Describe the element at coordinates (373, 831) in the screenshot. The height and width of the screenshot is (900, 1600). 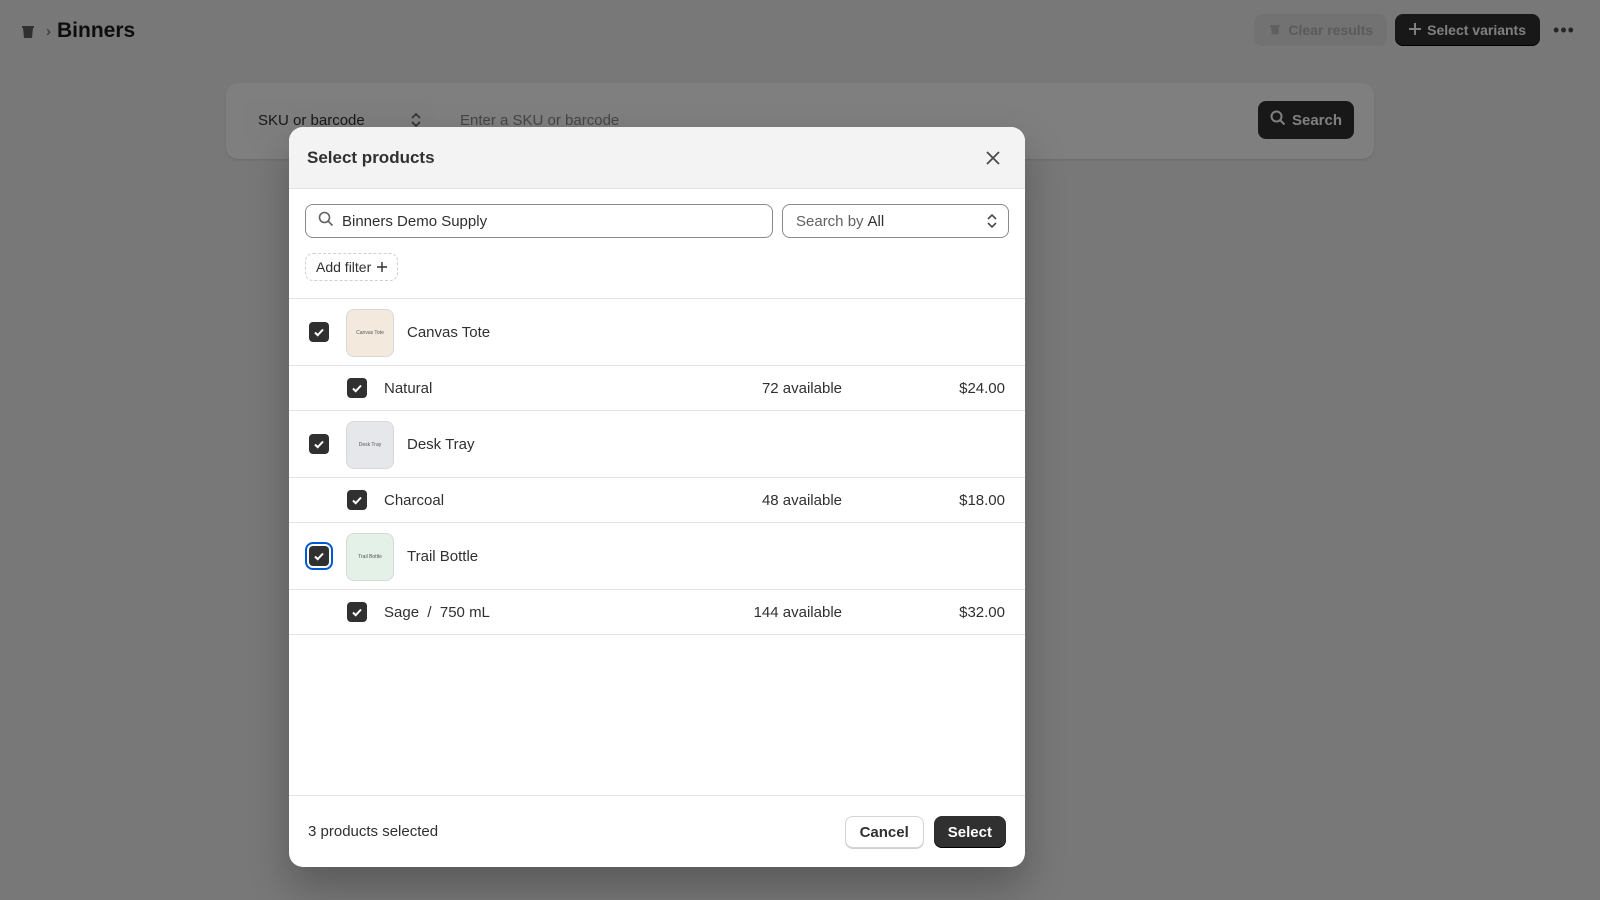
I see `selected-count: 3 products selected` at that location.